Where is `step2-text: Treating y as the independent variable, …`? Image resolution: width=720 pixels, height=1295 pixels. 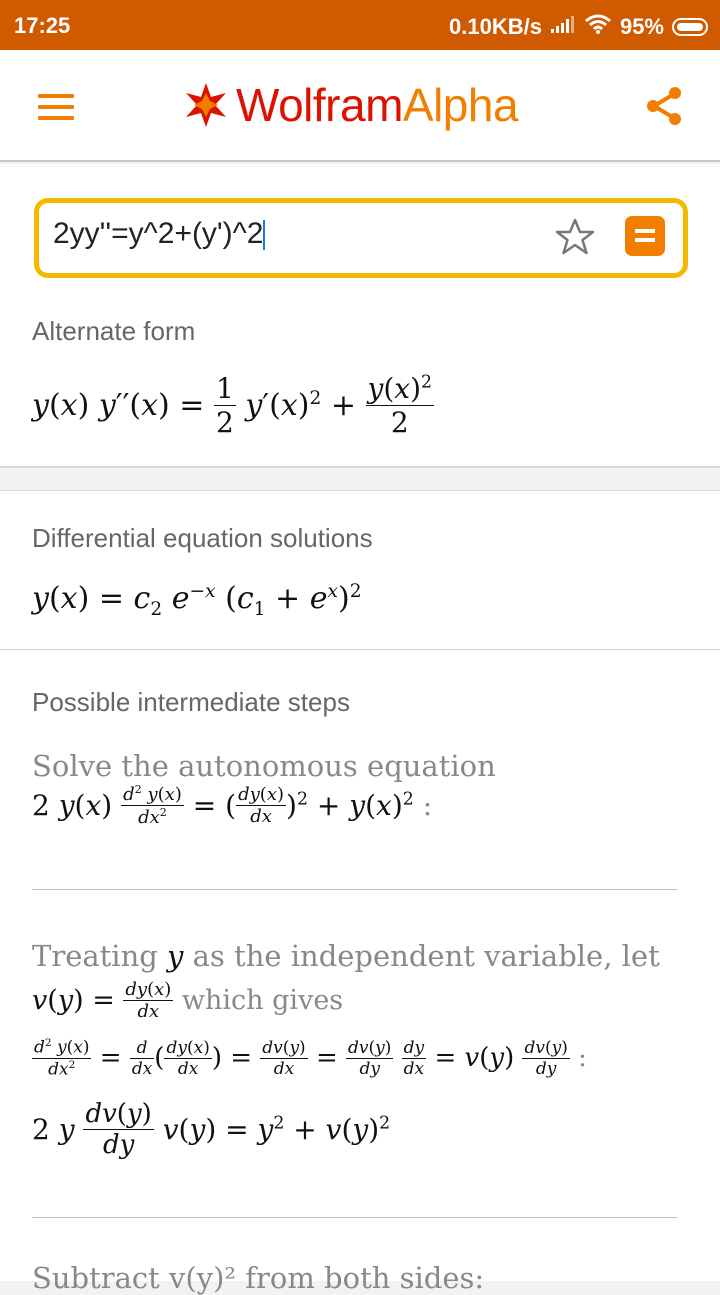 step2-text: Treating y as the independent variable, … is located at coordinates (346, 956).